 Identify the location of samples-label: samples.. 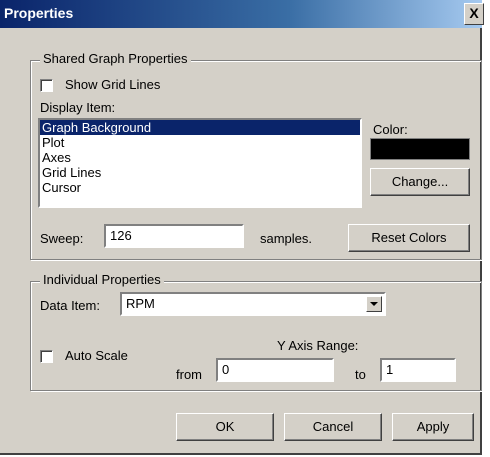
(286, 238).